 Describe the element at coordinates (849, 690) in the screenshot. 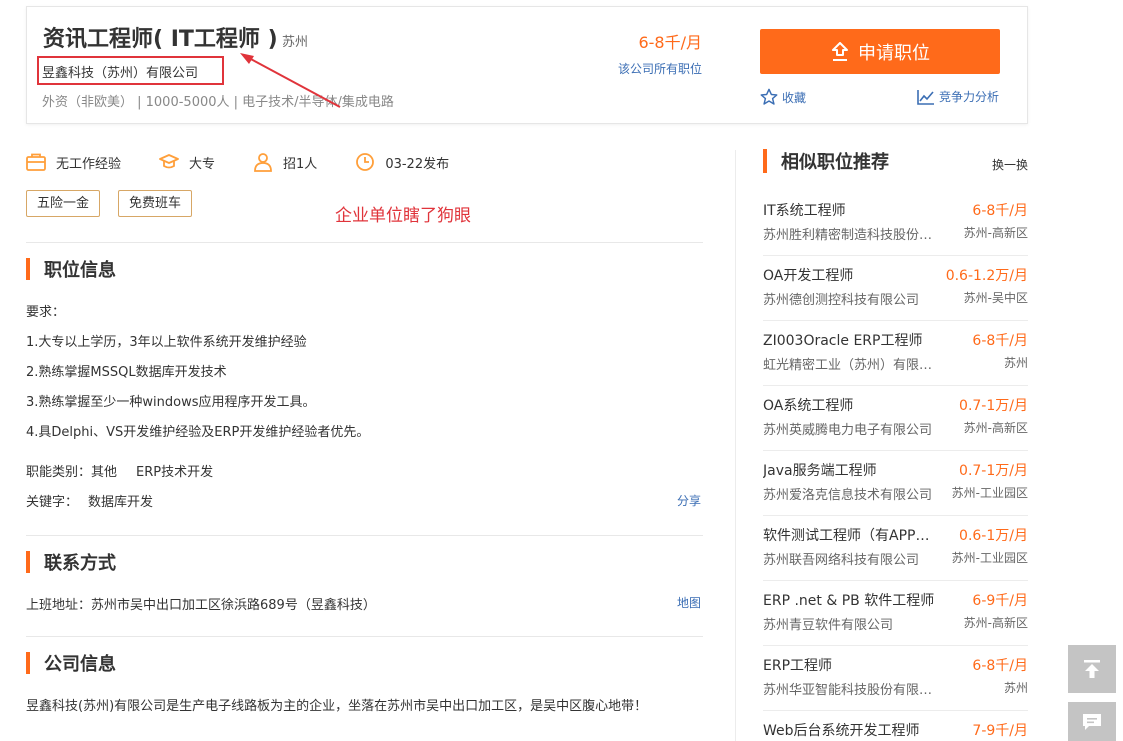

I see `recommend-company: 苏州华亚智能科技股份有限公司` at that location.